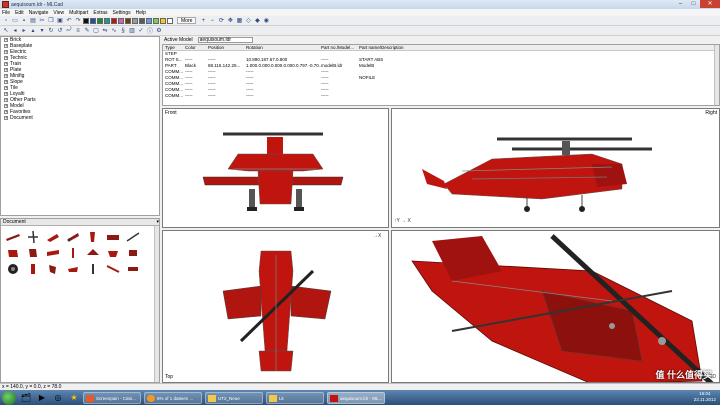 This screenshot has height=405, width=720. Describe the element at coordinates (170, 20) in the screenshot. I see `color-swatch-white` at that location.